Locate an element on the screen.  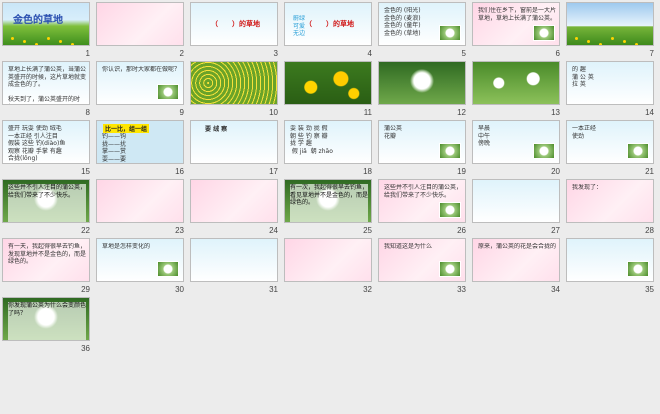
slide-thumbnail-cell: 蒲公英 花瓣 19 is located at coordinates (423, 147).